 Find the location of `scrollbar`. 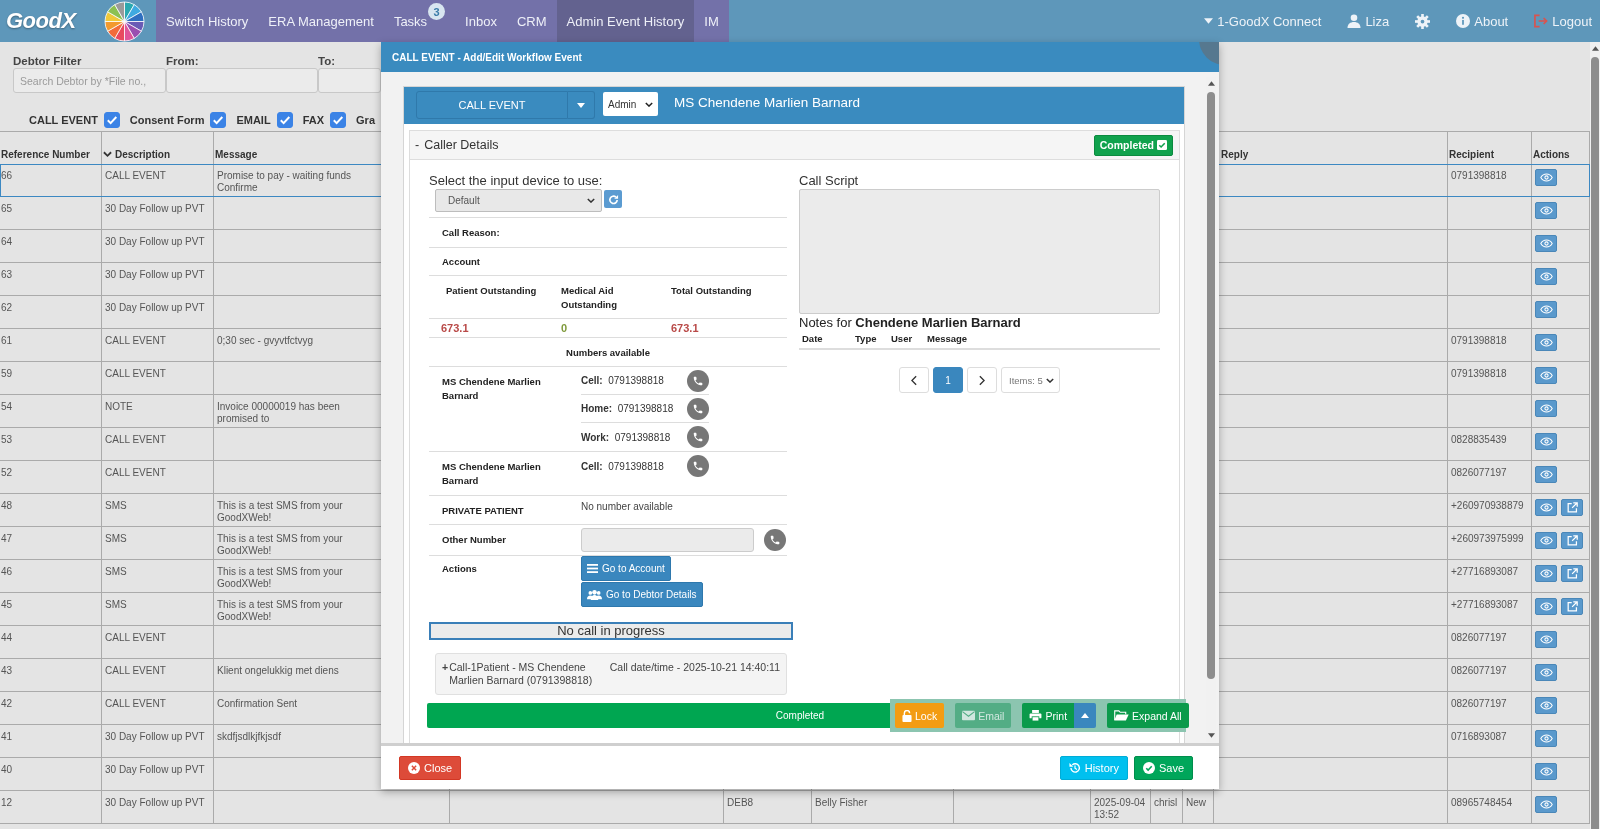

scrollbar is located at coordinates (1595, 435).